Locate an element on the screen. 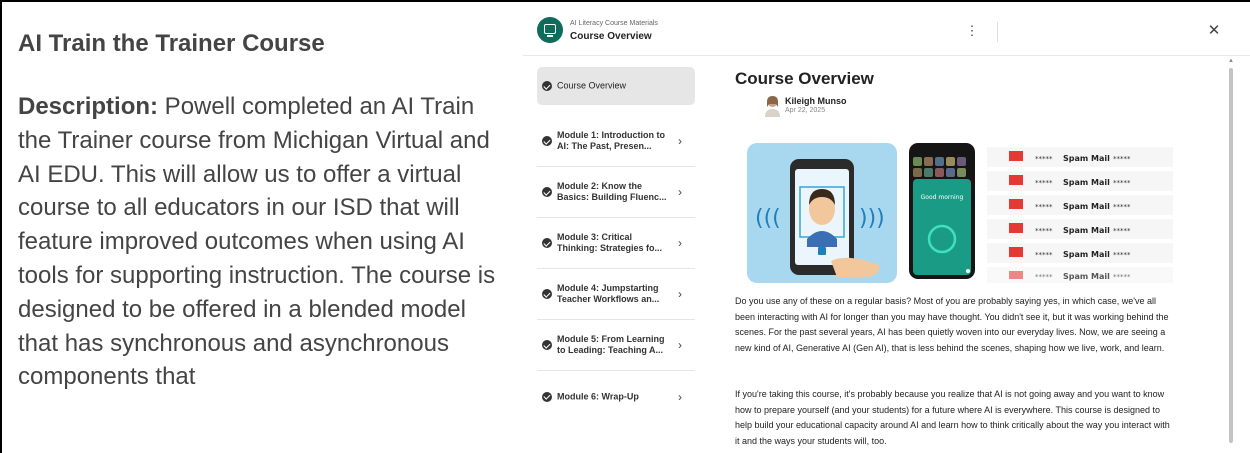  header-title: Course Overview is located at coordinates (611, 36).